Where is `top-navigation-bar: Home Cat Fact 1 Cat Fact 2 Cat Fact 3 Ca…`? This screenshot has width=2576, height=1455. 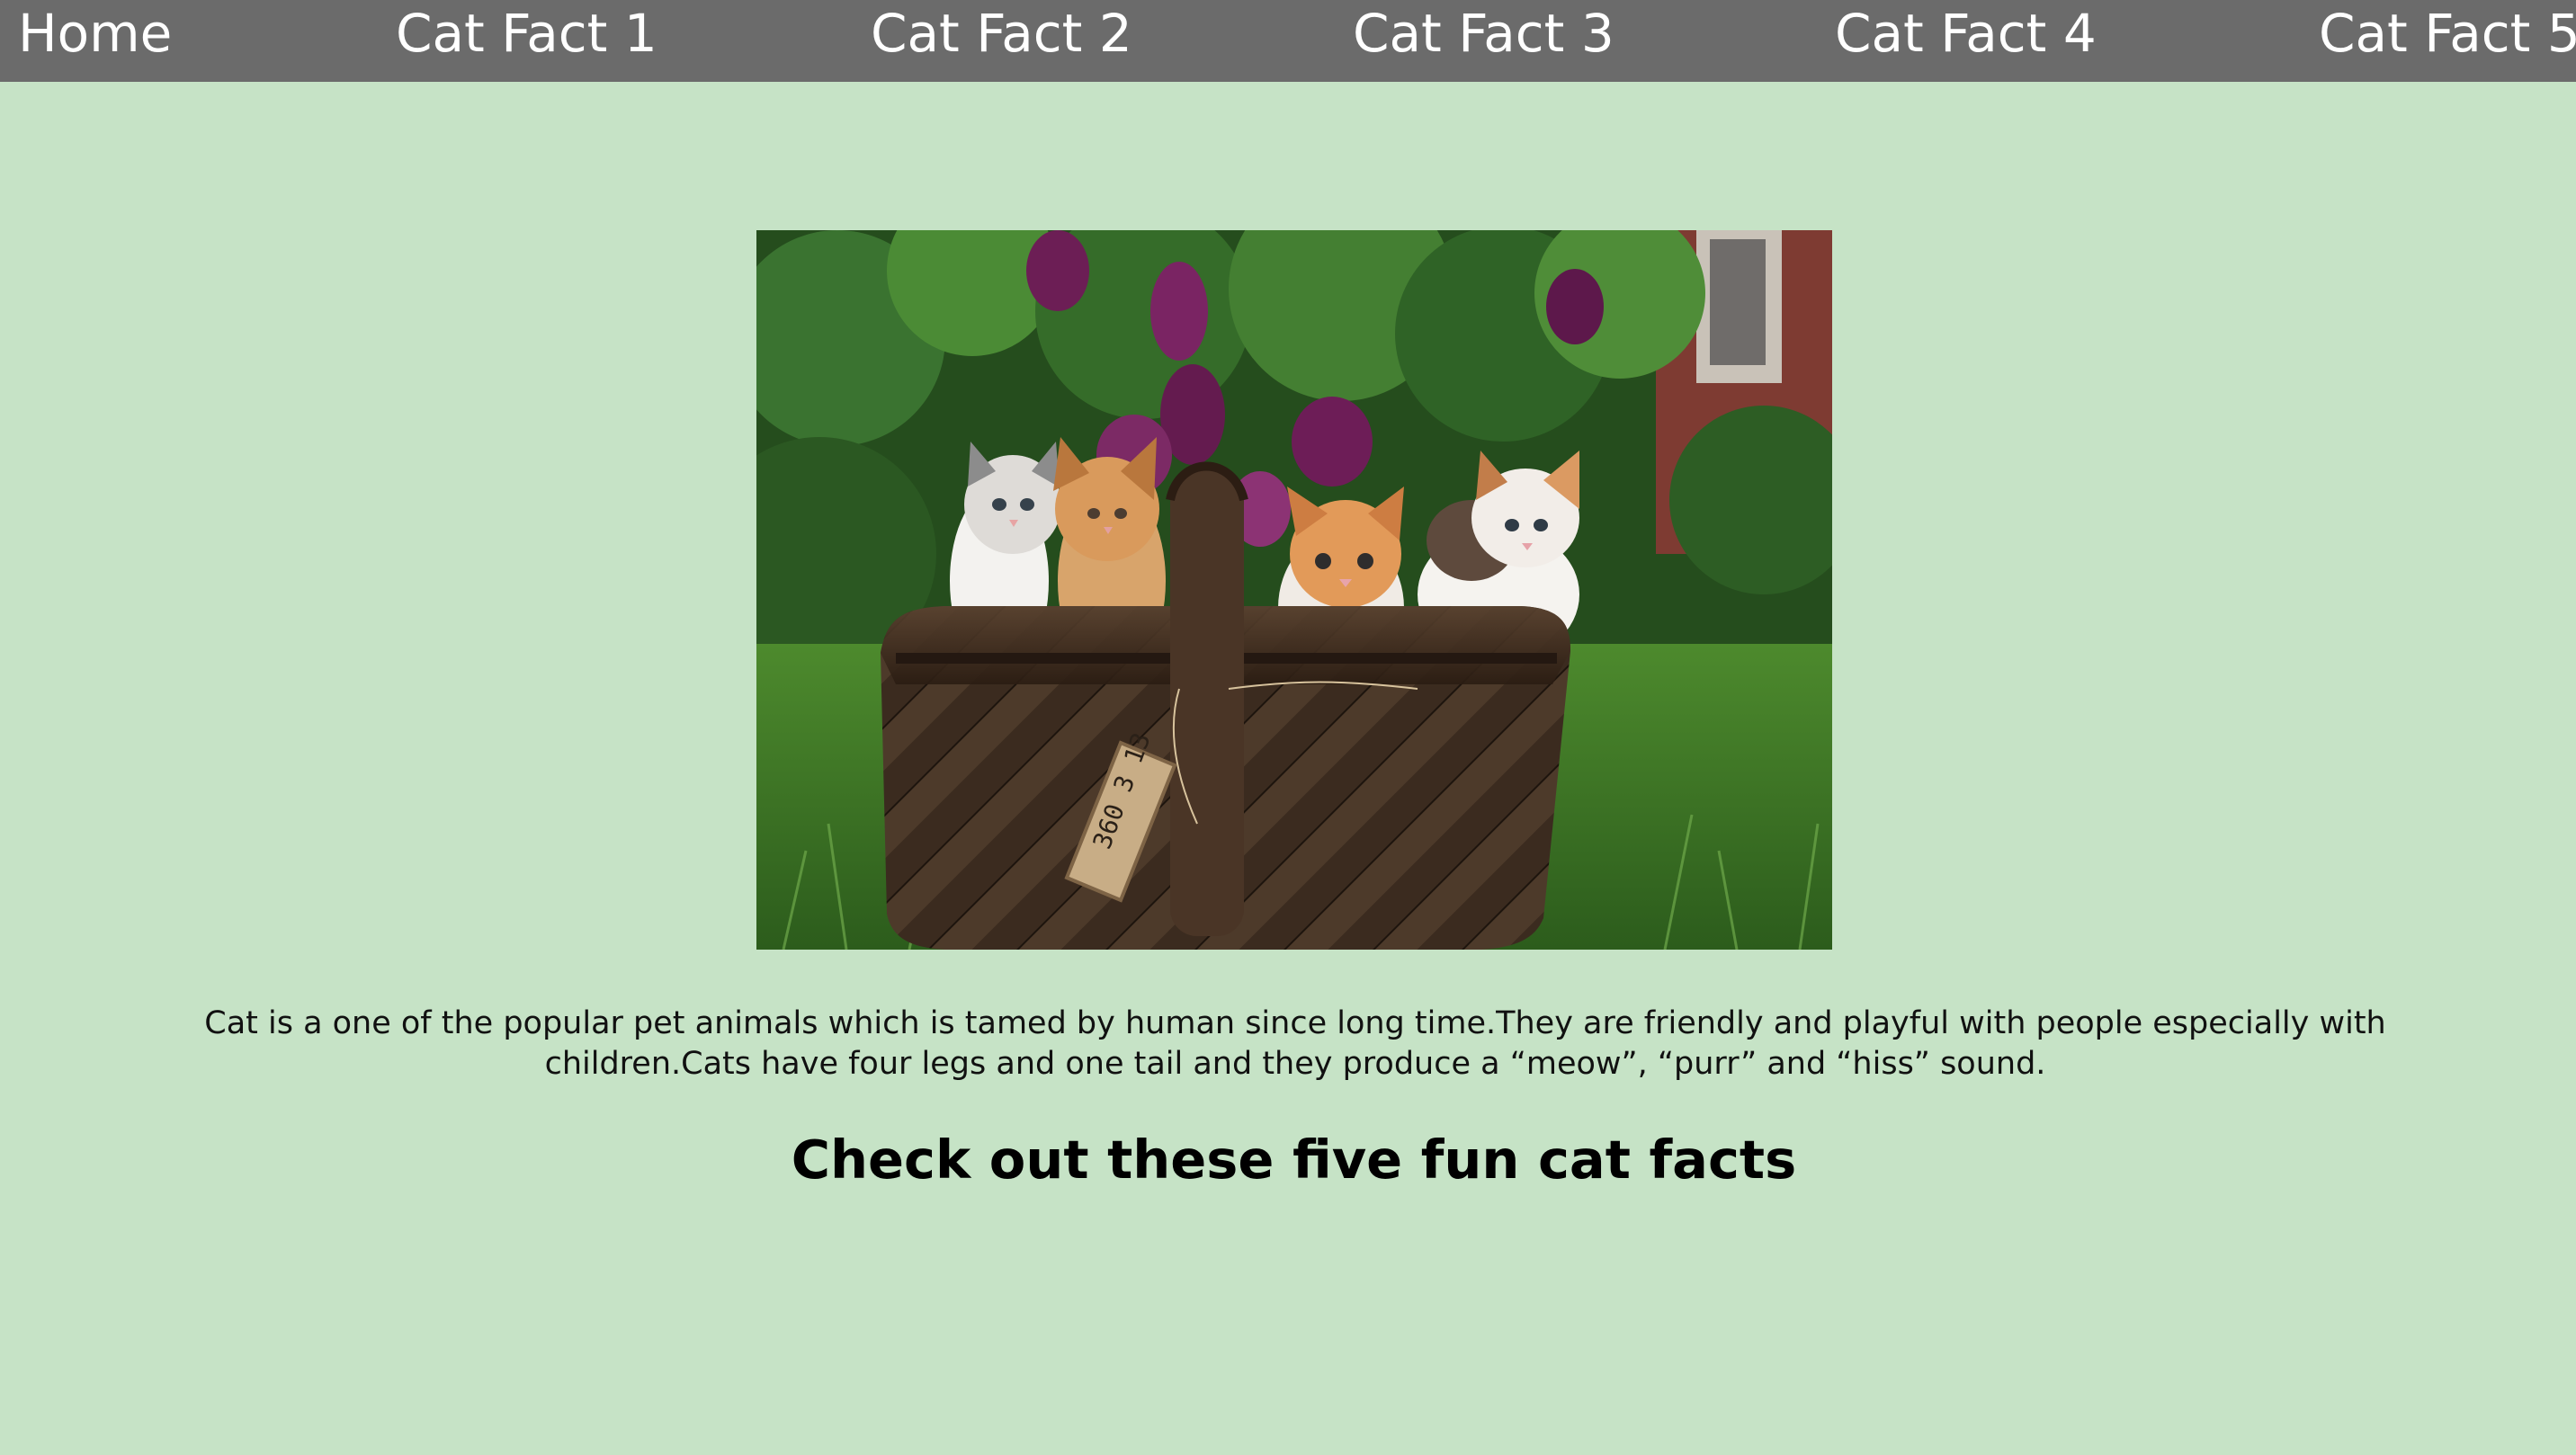 top-navigation-bar: Home Cat Fact 1 Cat Fact 2 Cat Fact 3 Ca… is located at coordinates (1288, 41).